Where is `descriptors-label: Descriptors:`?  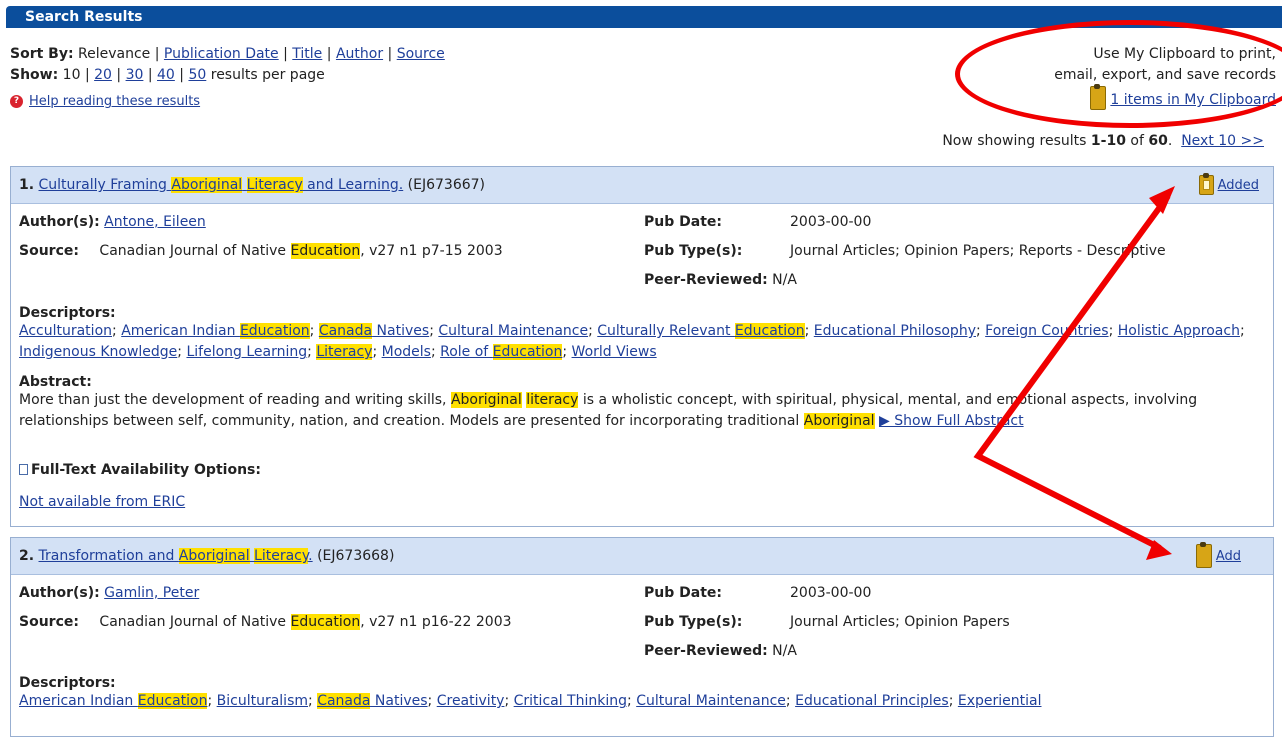 descriptors-label: Descriptors: is located at coordinates (67, 313).